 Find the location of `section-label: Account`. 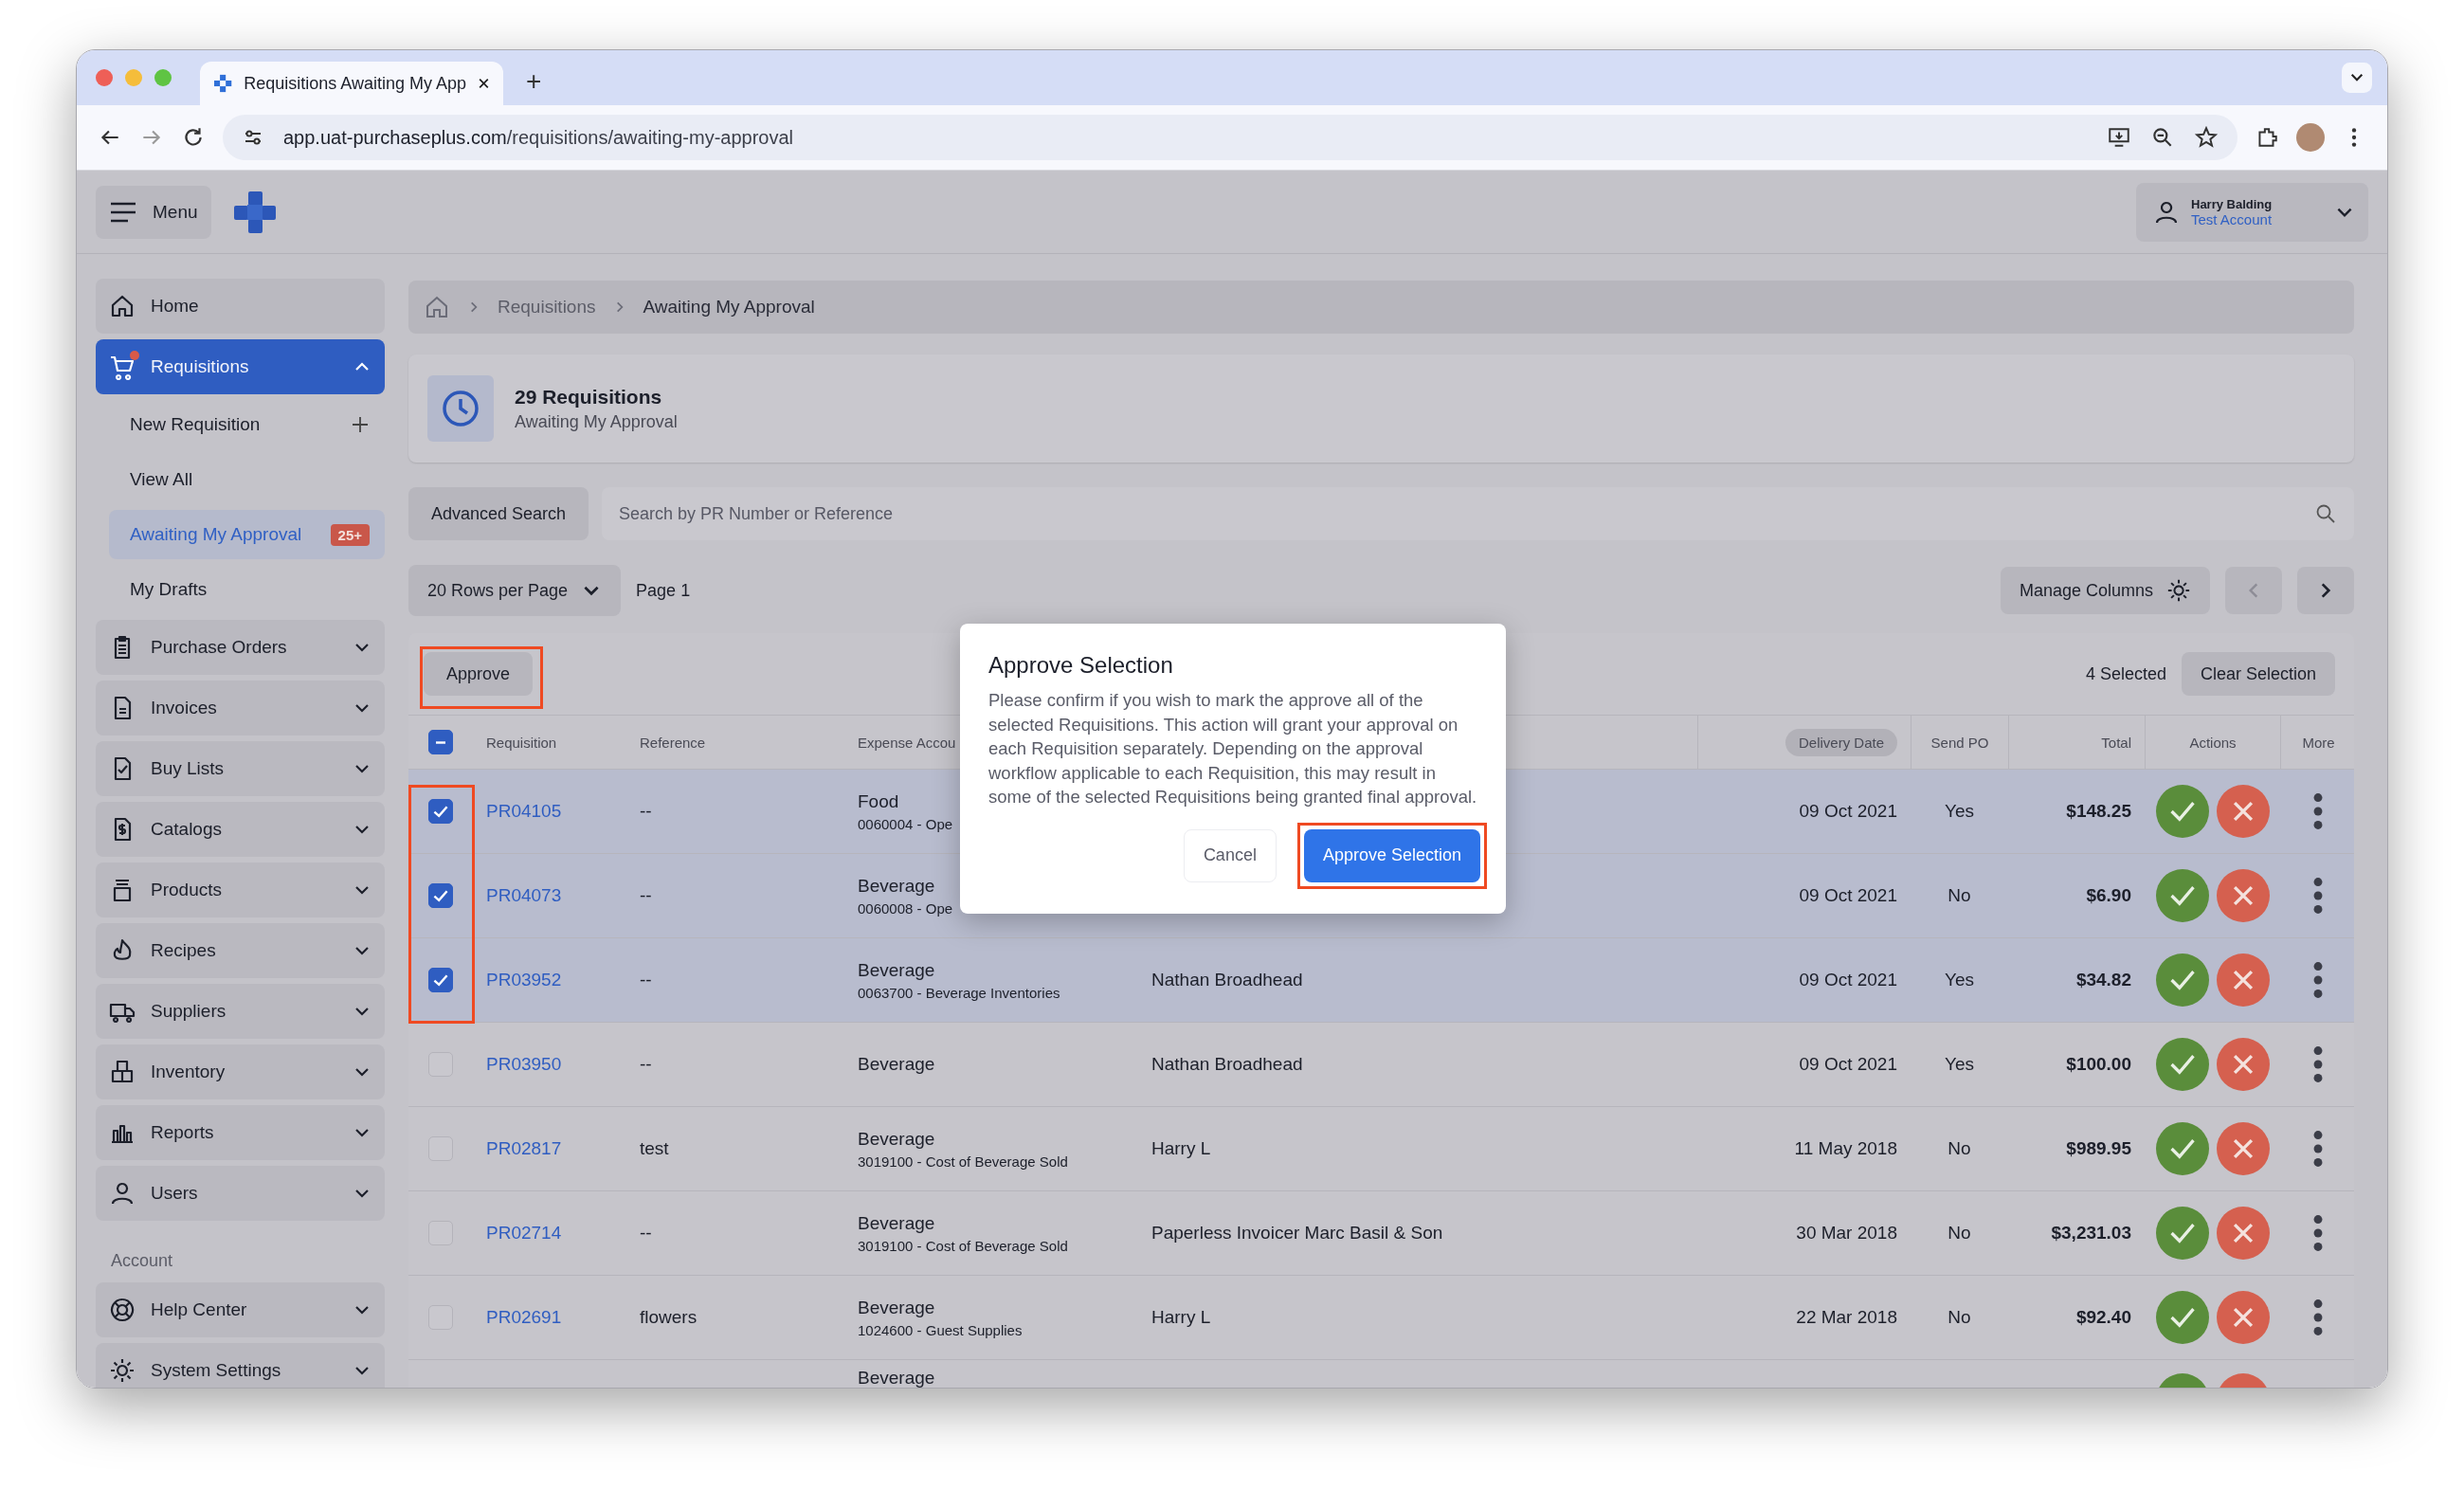

section-label: Account is located at coordinates (142, 1261).